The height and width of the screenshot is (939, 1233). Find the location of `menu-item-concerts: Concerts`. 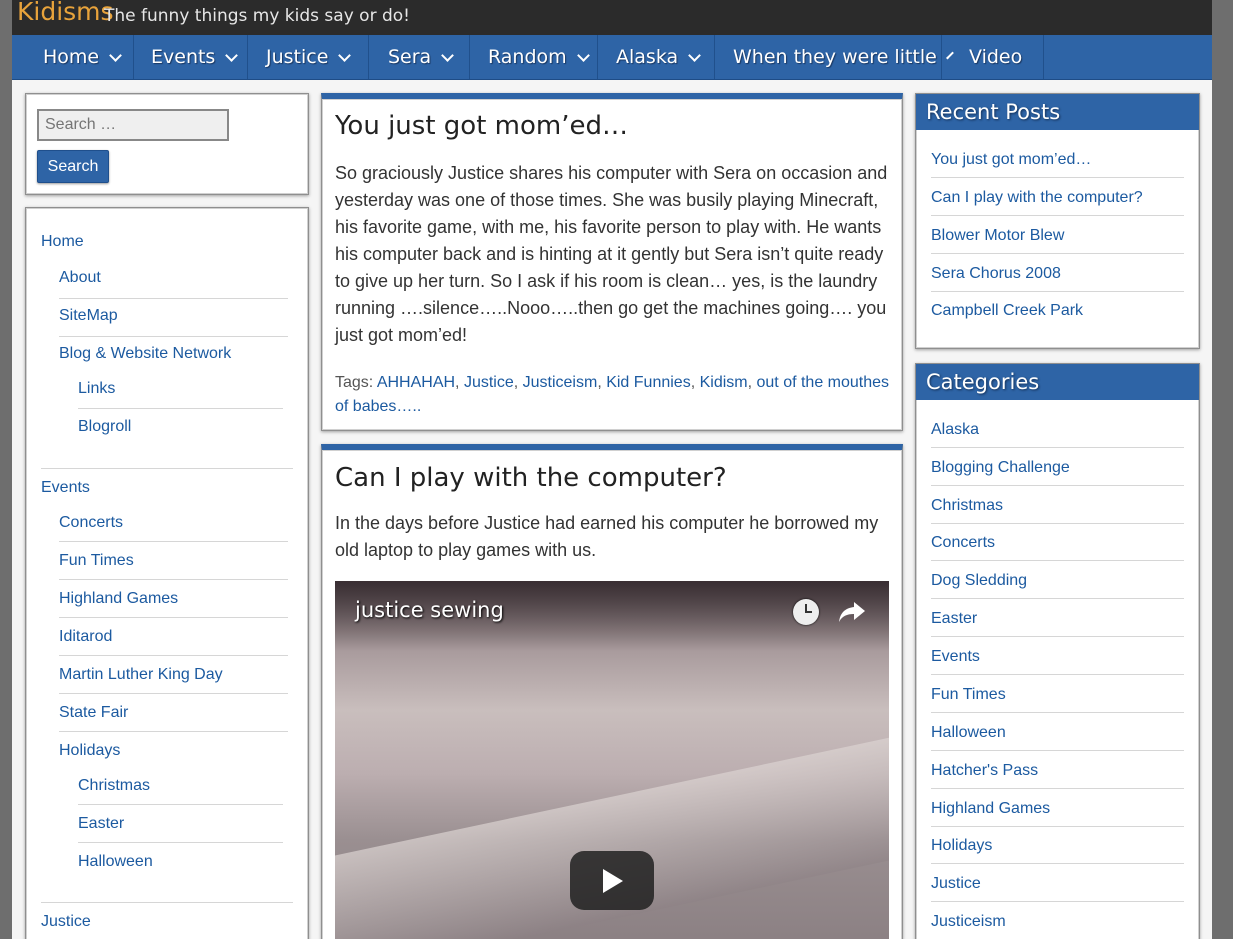

menu-item-concerts: Concerts is located at coordinates (91, 523).